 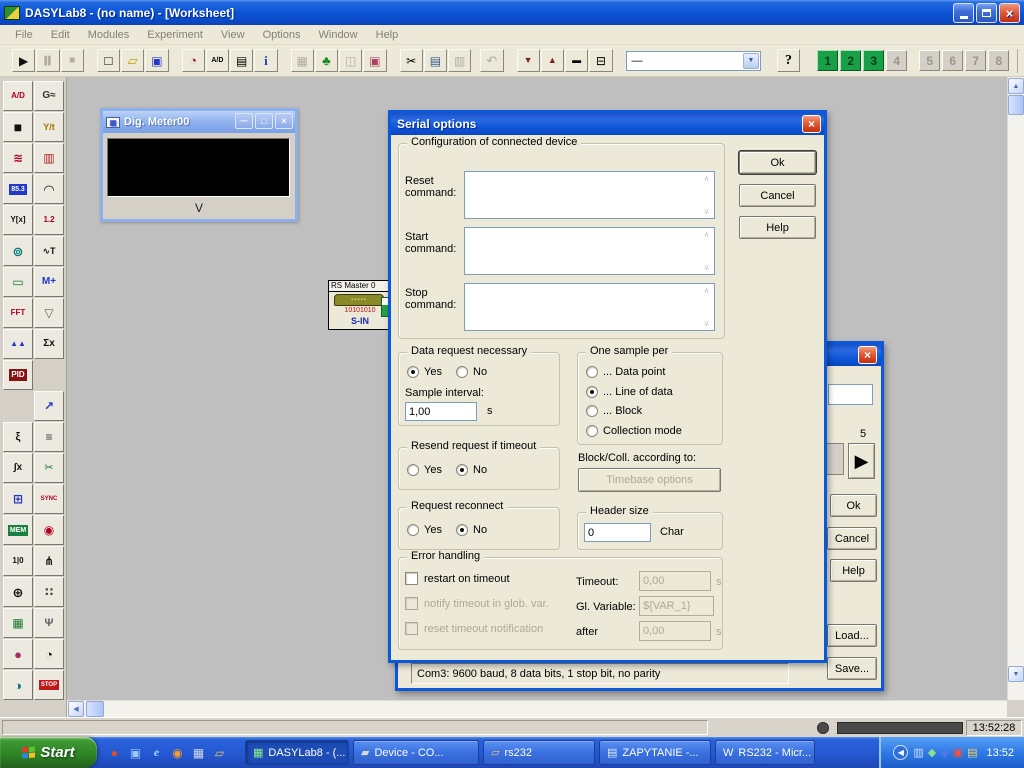 What do you see at coordinates (18, 251) in the screenshot?
I see `module-icon-lamp-module: ⊚` at bounding box center [18, 251].